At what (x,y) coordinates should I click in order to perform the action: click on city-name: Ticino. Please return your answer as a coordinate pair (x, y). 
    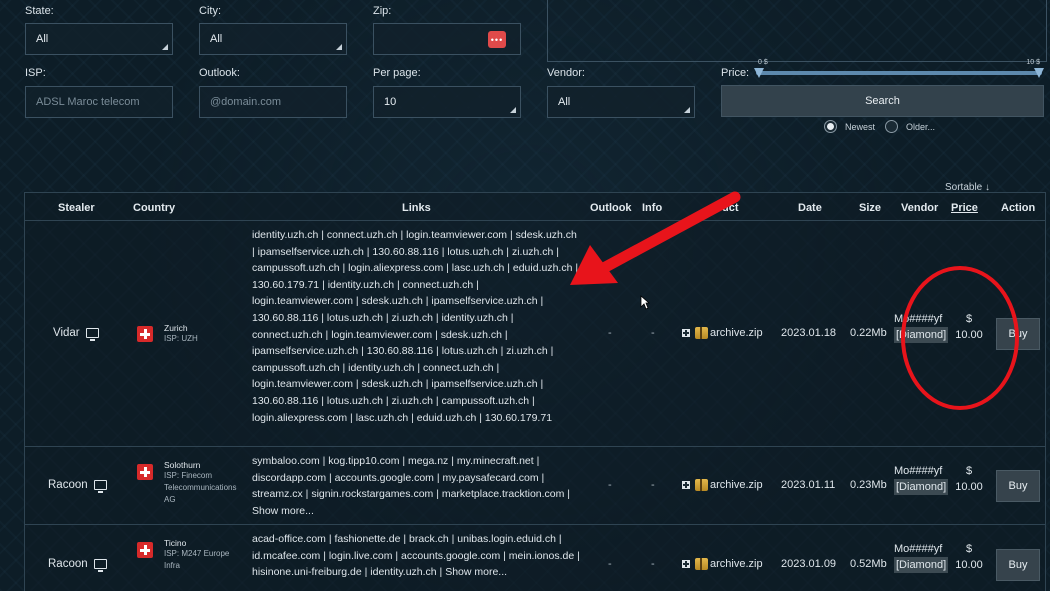
    Looking at the image, I should click on (175, 543).